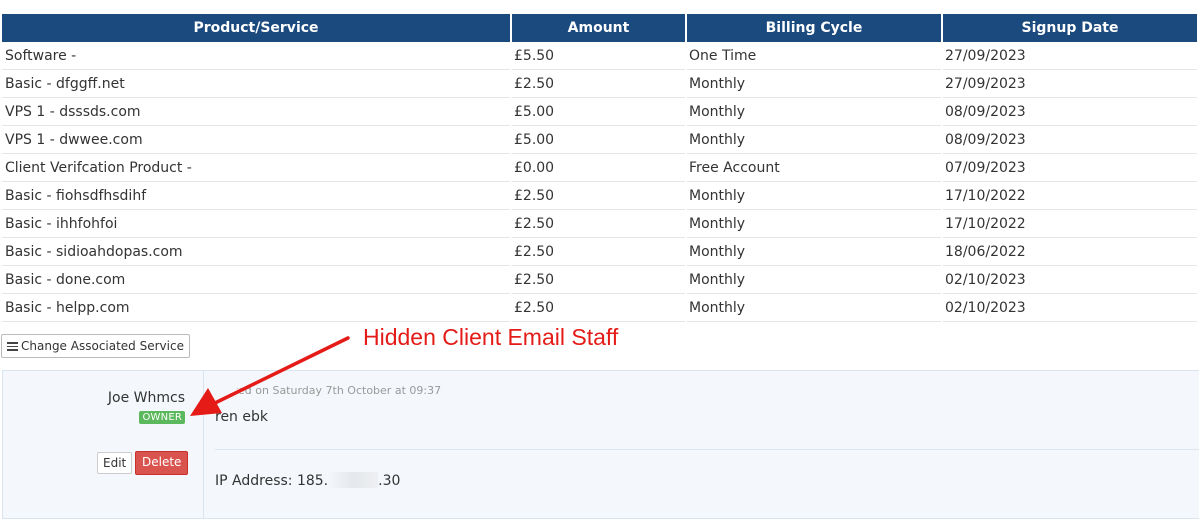 This screenshot has width=1199, height=519. What do you see at coordinates (270, 376) in the screenshot?
I see `annotation-arrow-icon` at bounding box center [270, 376].